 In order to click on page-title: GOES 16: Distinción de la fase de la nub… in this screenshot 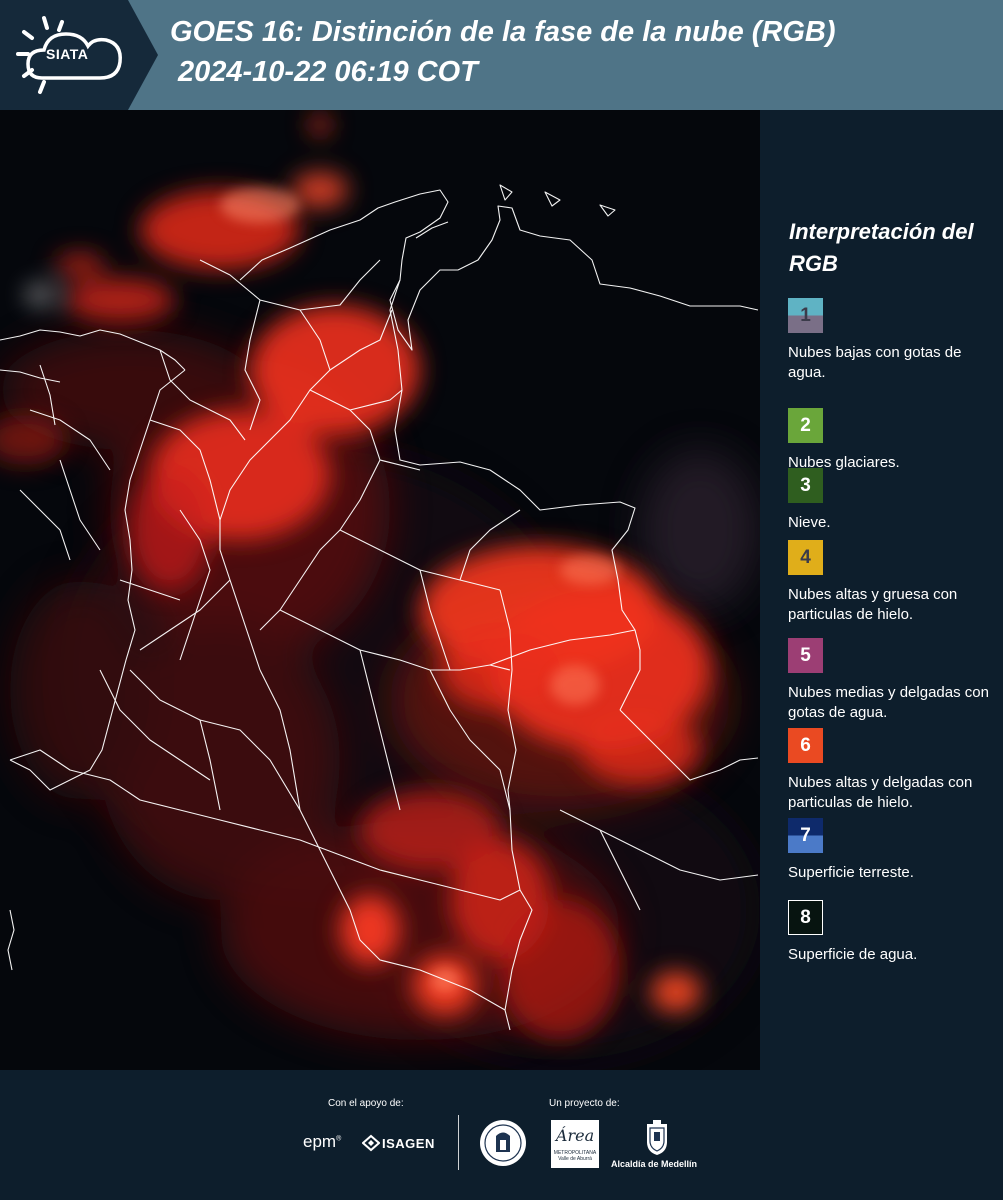, I will do `click(503, 32)`.